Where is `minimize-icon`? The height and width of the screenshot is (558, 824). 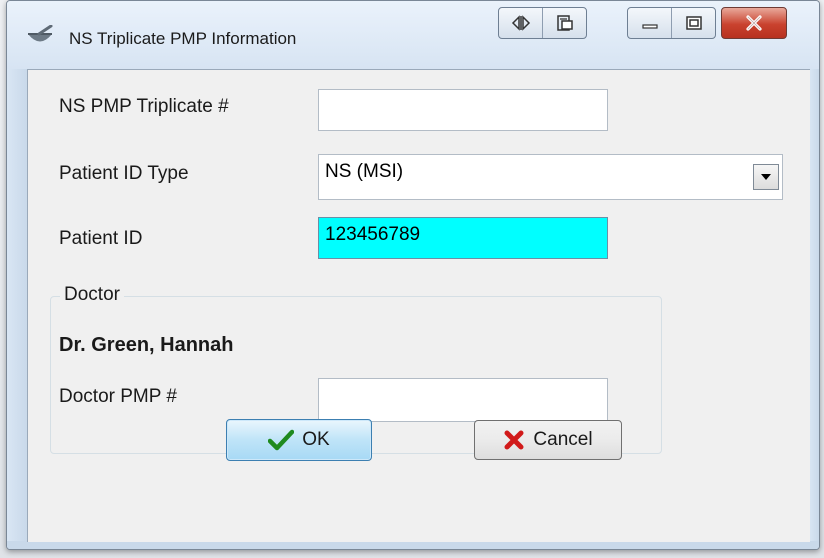
minimize-icon is located at coordinates (649, 26).